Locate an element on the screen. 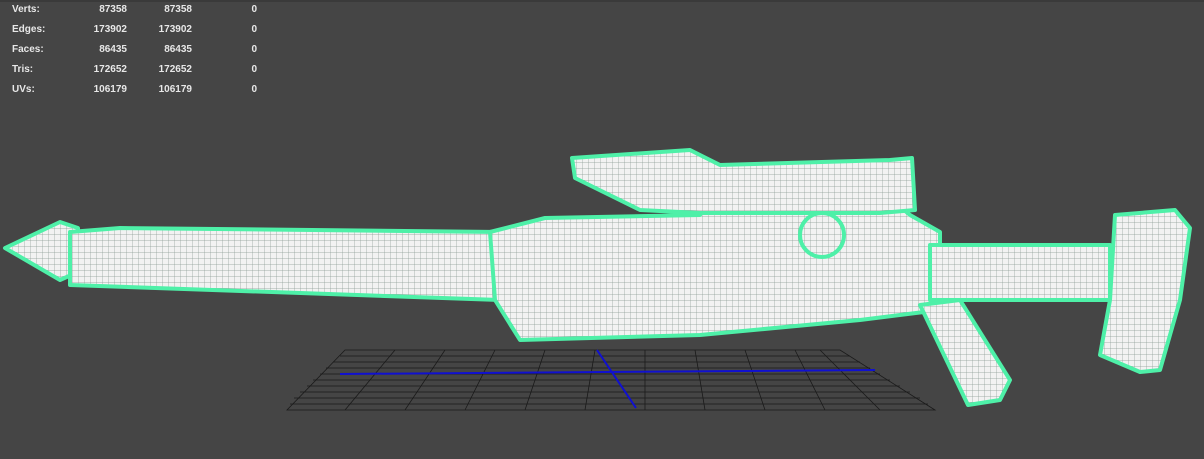 Image resolution: width=1204 pixels, height=459 pixels. stock-rail is located at coordinates (1020, 272).